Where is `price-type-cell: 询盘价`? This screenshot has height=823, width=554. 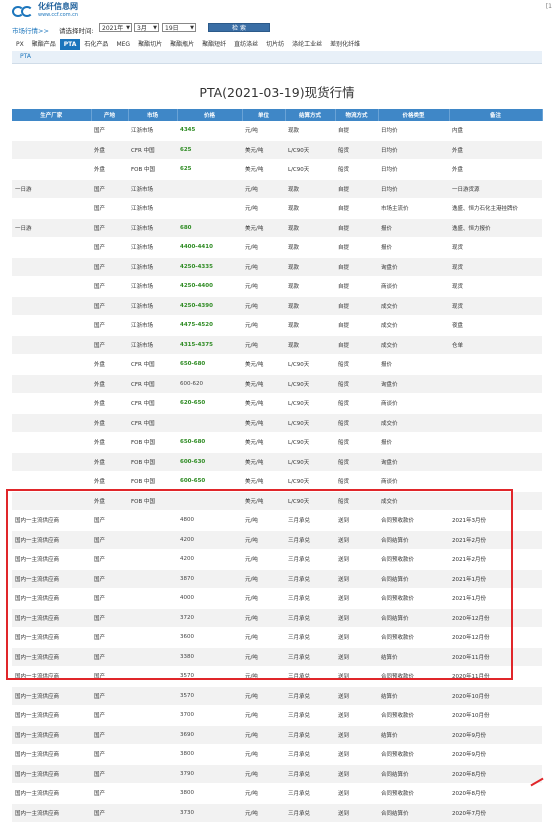 price-type-cell: 询盘价 is located at coordinates (413, 384).